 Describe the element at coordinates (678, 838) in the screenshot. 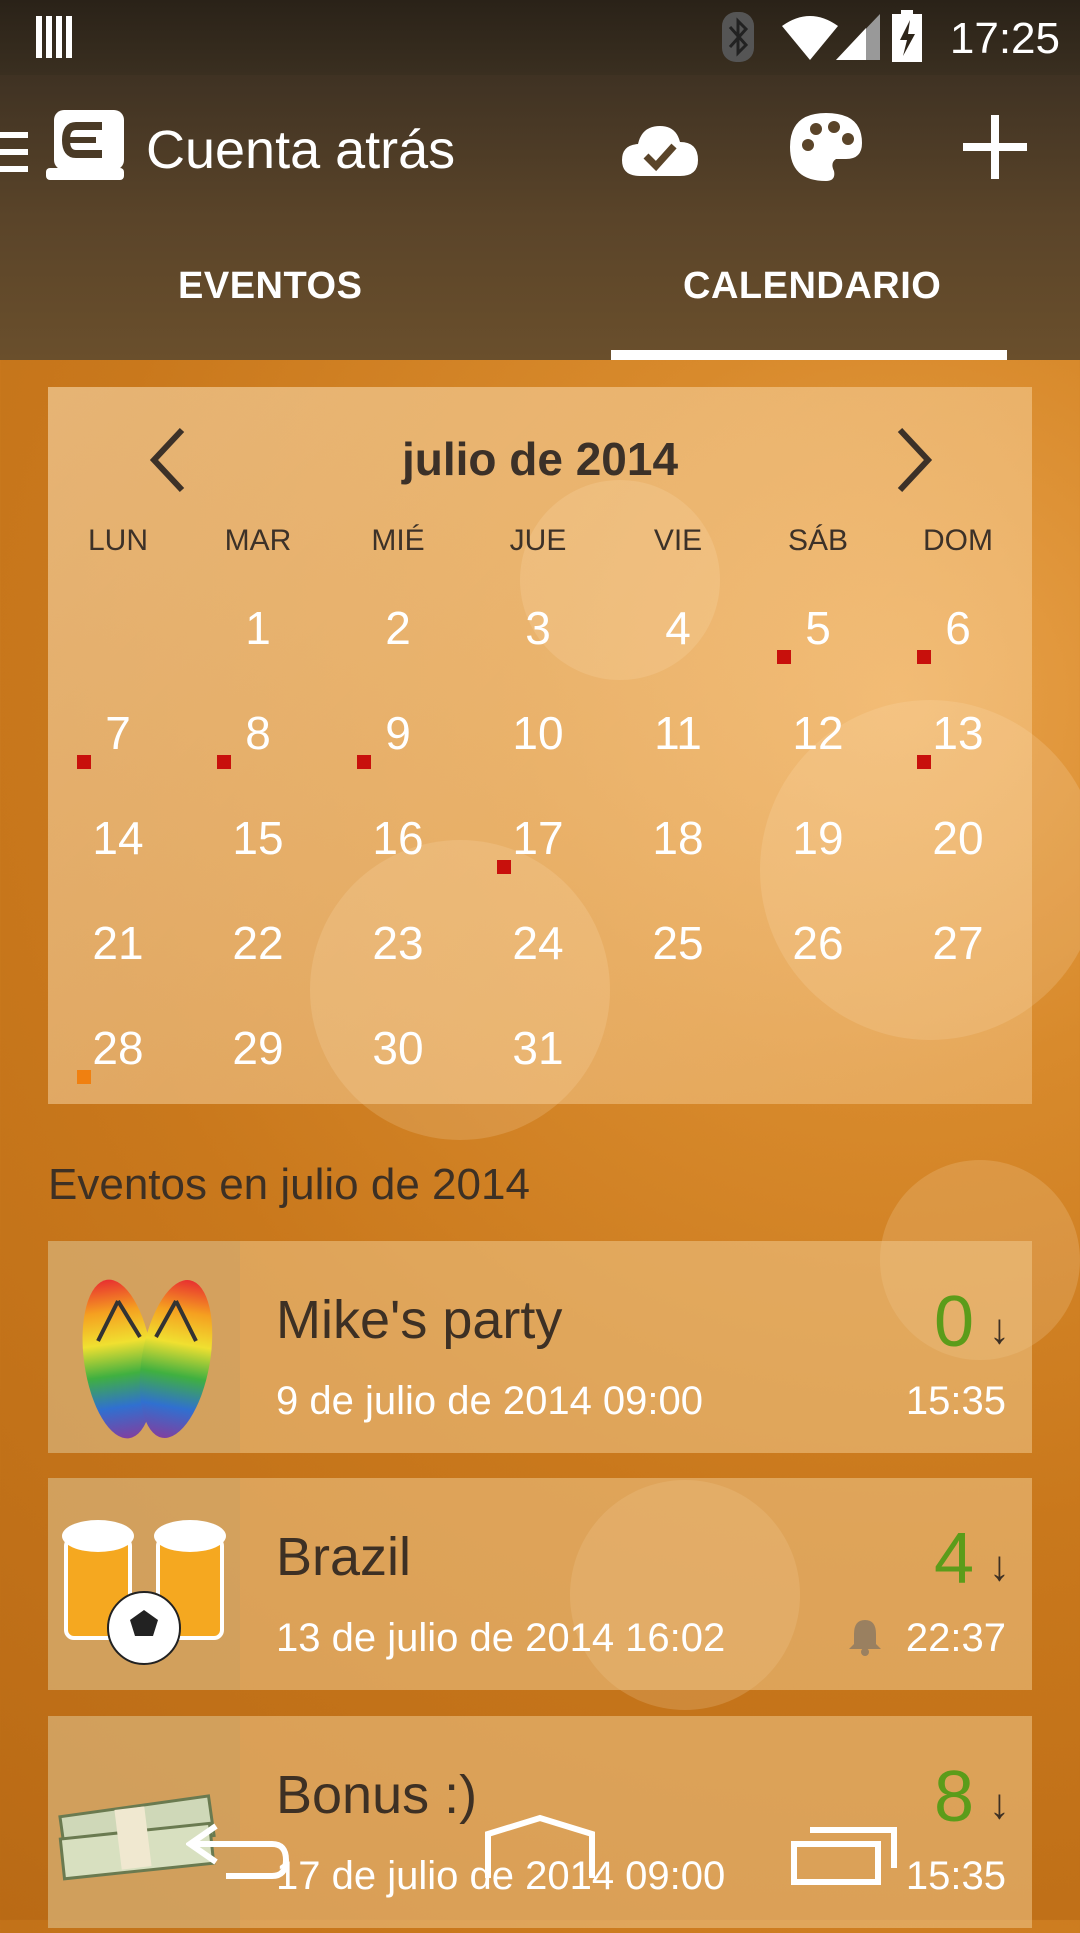

I see `calendar-day: 18` at that location.